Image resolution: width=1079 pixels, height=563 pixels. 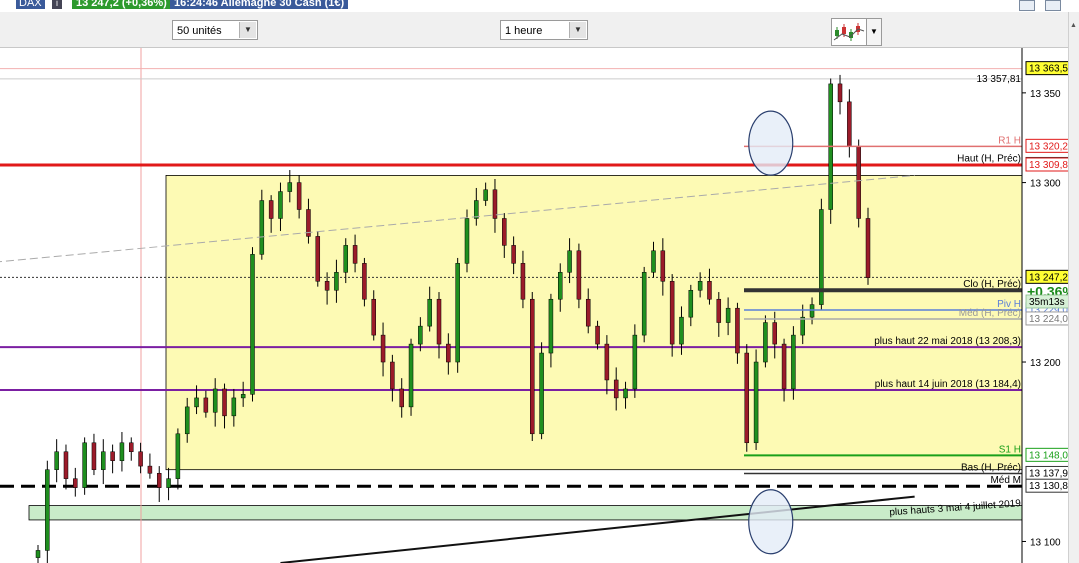 I want to click on level-annotation: plus haut 22 mai 2018 (13 208,3), so click(x=947, y=341).